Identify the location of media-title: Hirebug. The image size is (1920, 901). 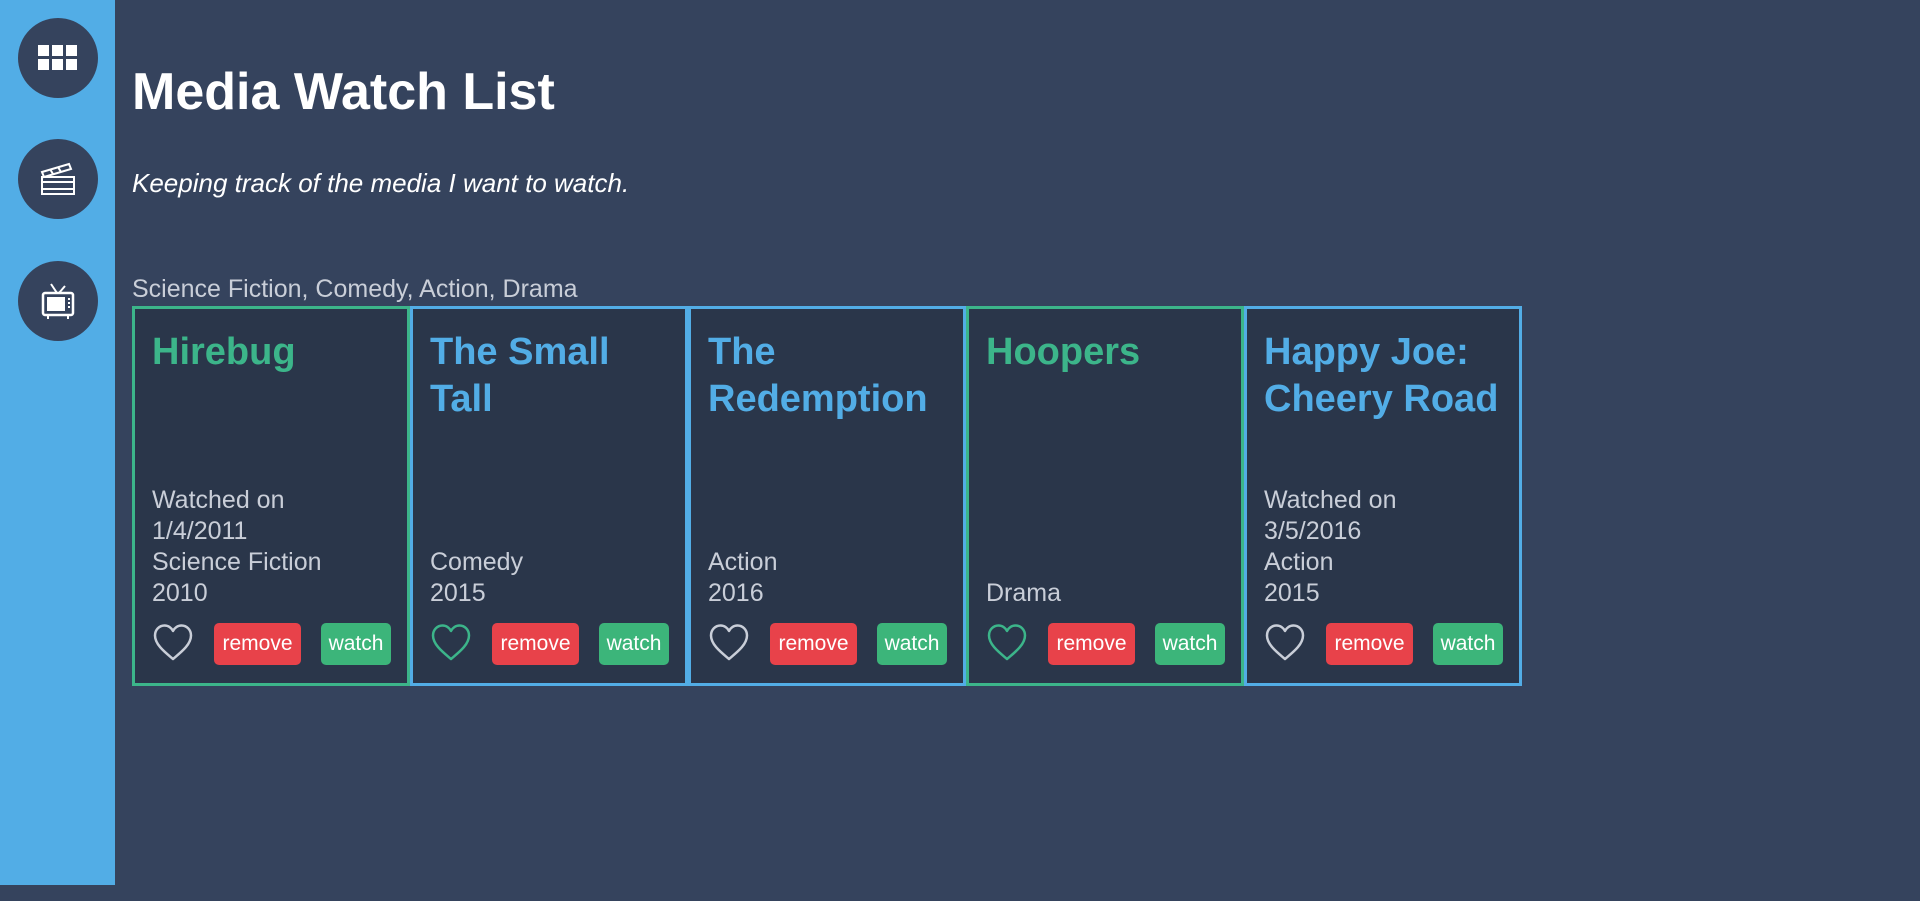
(224, 352).